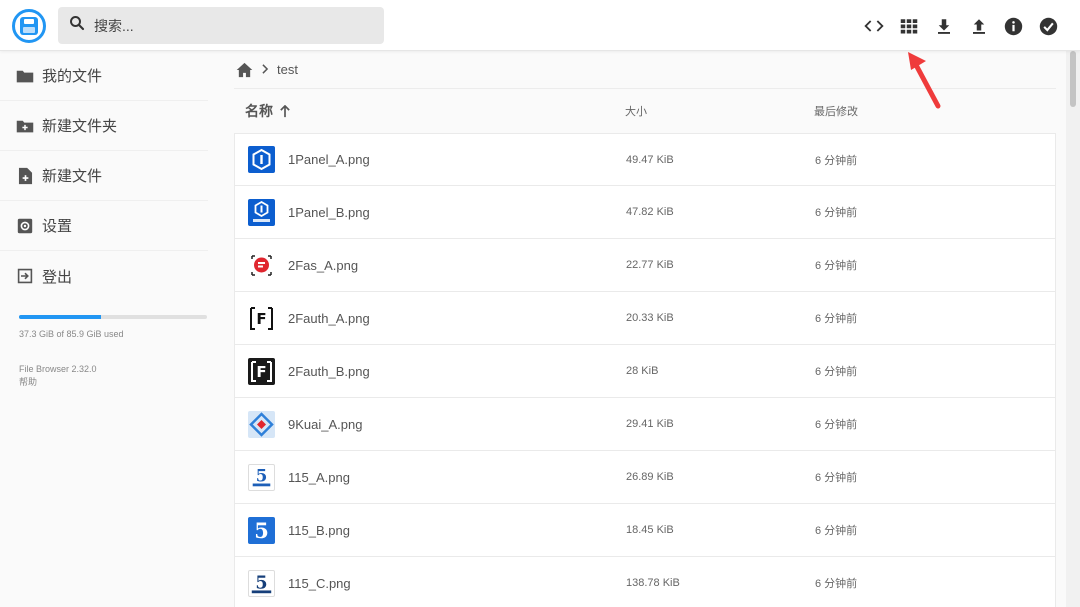 The width and height of the screenshot is (1080, 607). I want to click on file-name: 1Panel_A.png, so click(329, 159).